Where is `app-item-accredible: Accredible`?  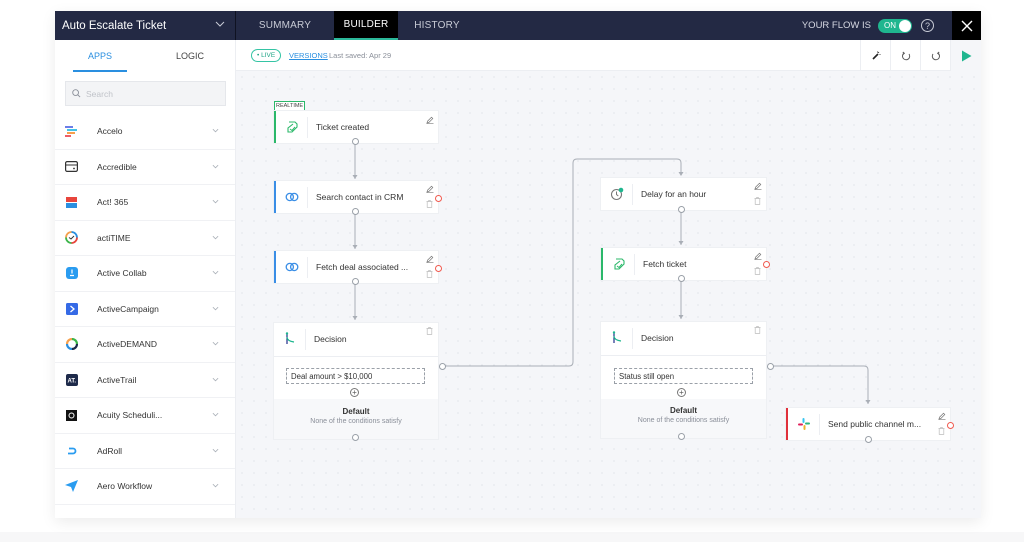
app-item-accredible: Accredible is located at coordinates (145, 167).